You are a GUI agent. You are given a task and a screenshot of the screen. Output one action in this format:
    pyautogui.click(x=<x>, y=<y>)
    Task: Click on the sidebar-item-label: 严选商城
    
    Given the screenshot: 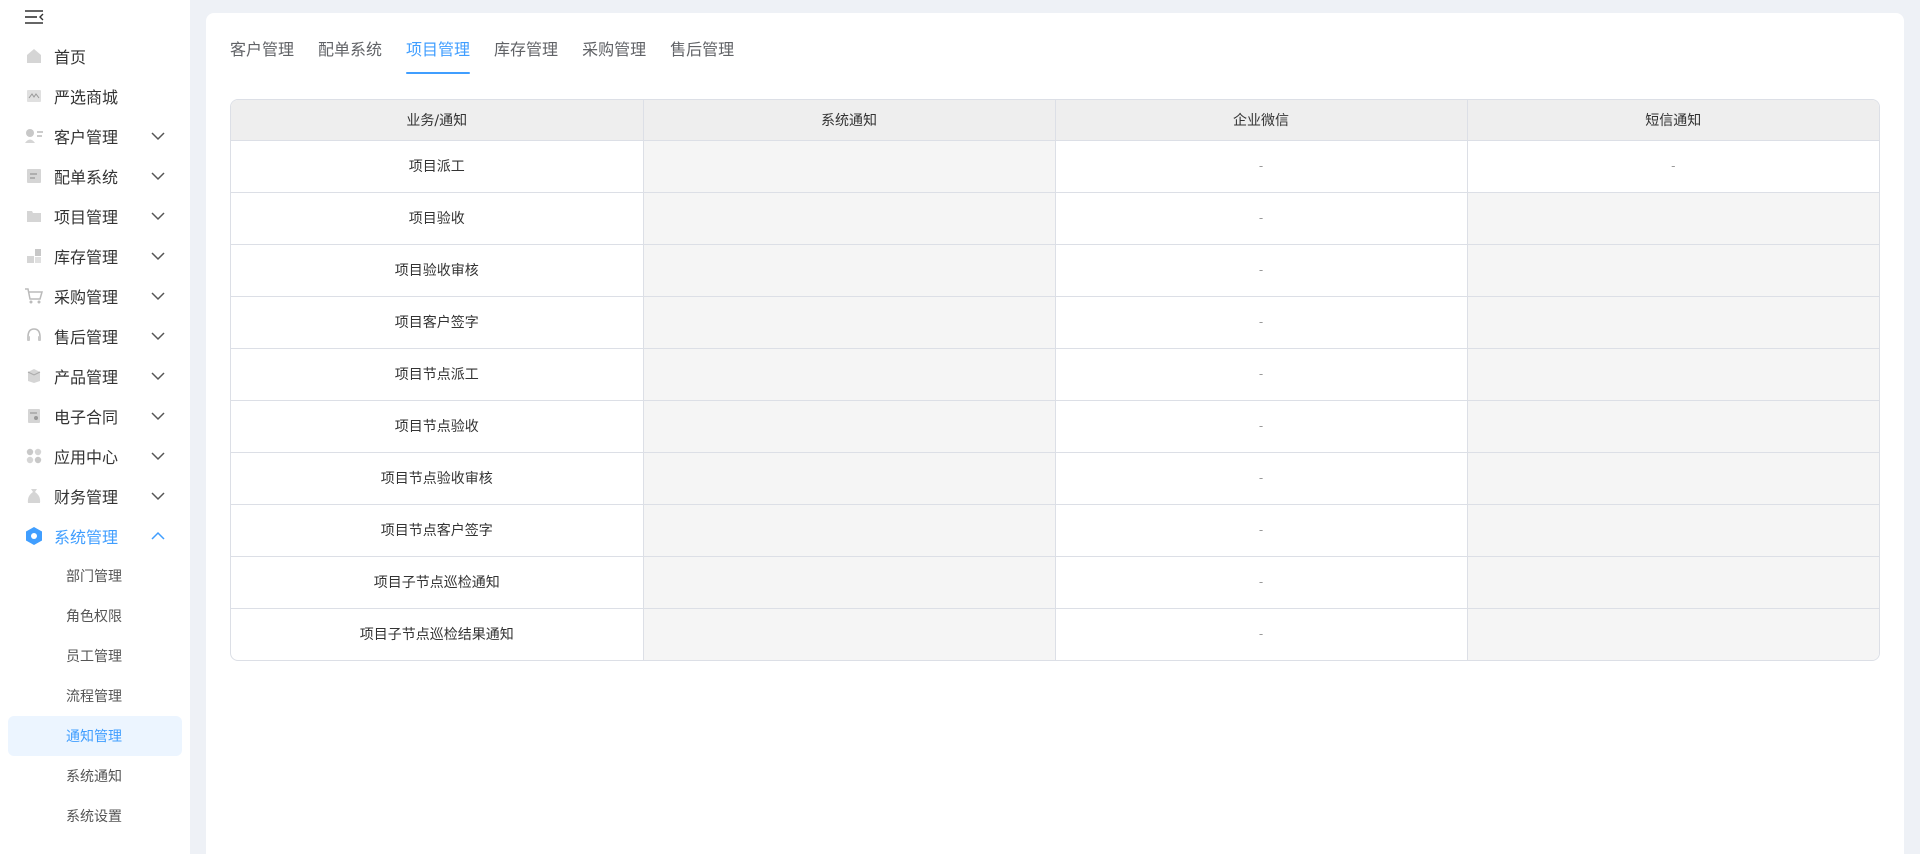 What is the action you would take?
    pyautogui.click(x=86, y=97)
    